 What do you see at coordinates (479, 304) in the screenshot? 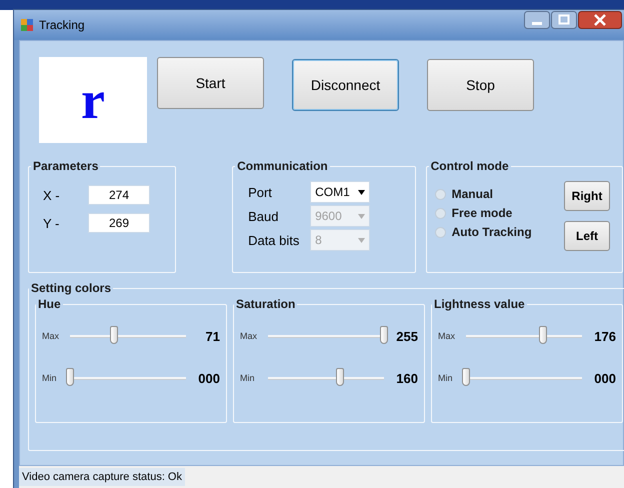
I see `group-title: Lightness value` at bounding box center [479, 304].